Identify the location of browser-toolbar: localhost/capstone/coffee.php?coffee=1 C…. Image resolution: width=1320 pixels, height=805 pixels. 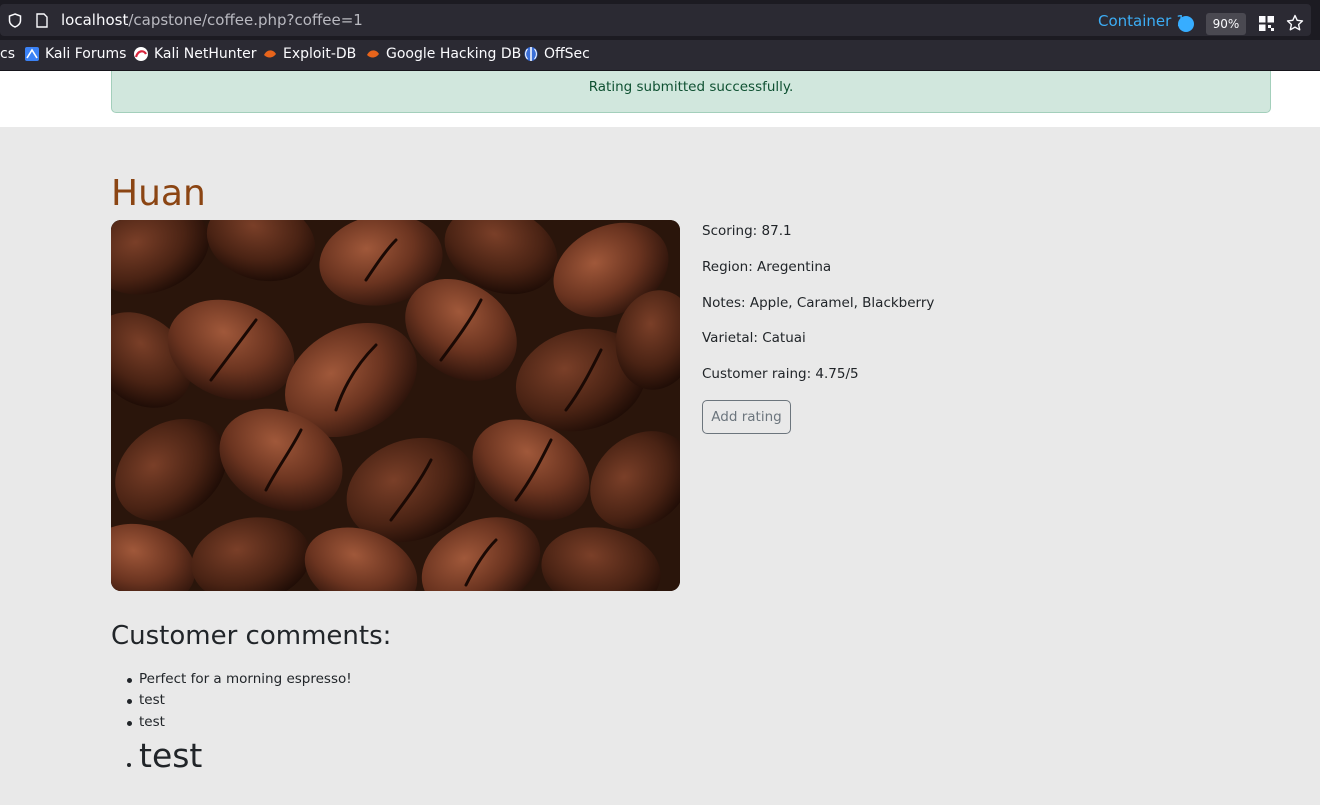
(660, 20).